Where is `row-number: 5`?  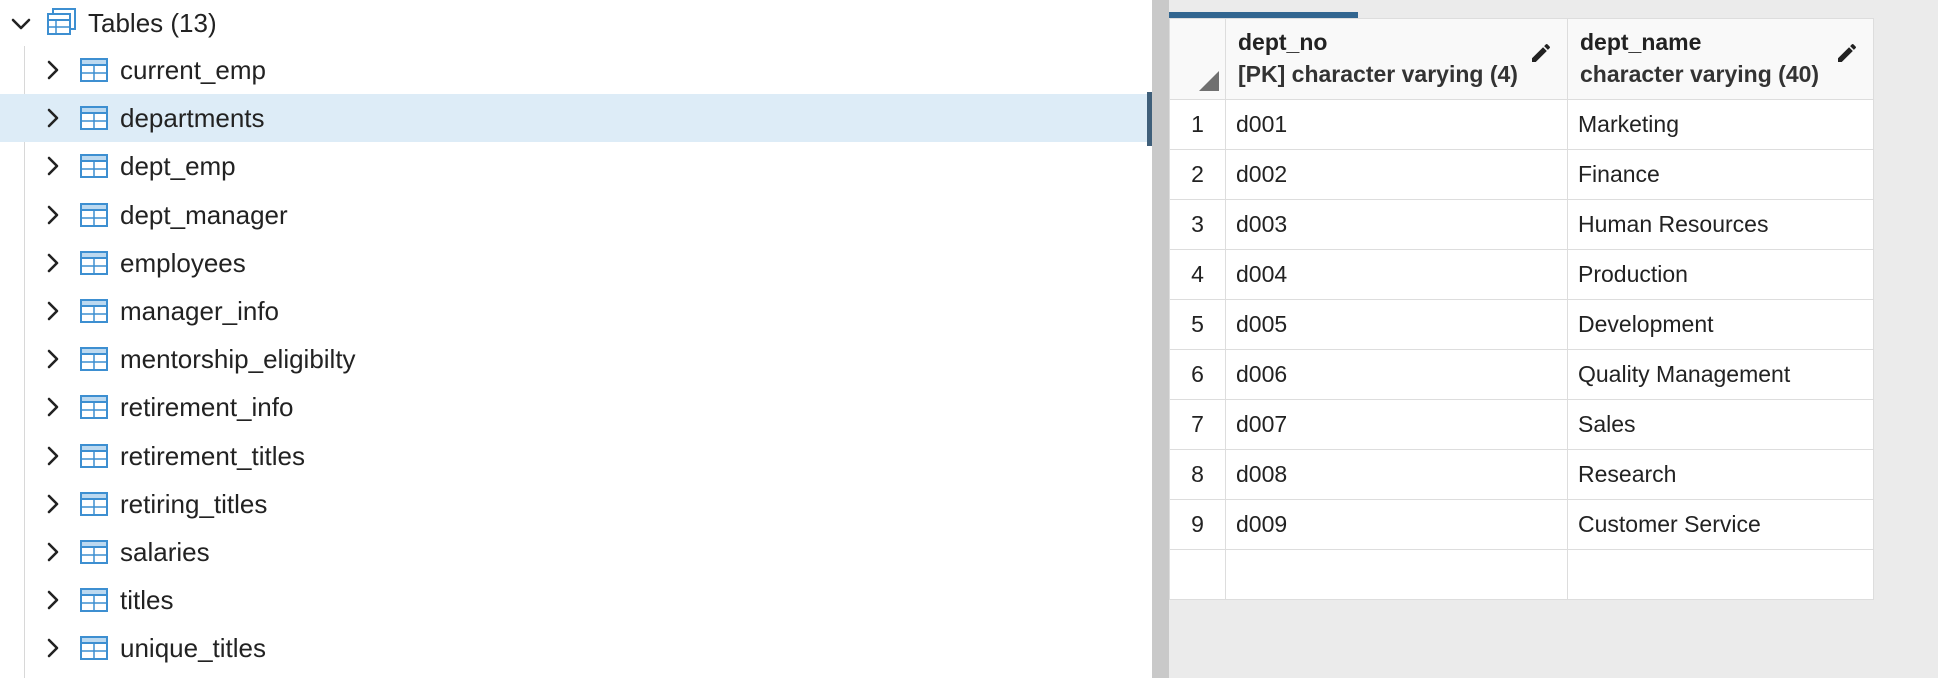 row-number: 5 is located at coordinates (1197, 324).